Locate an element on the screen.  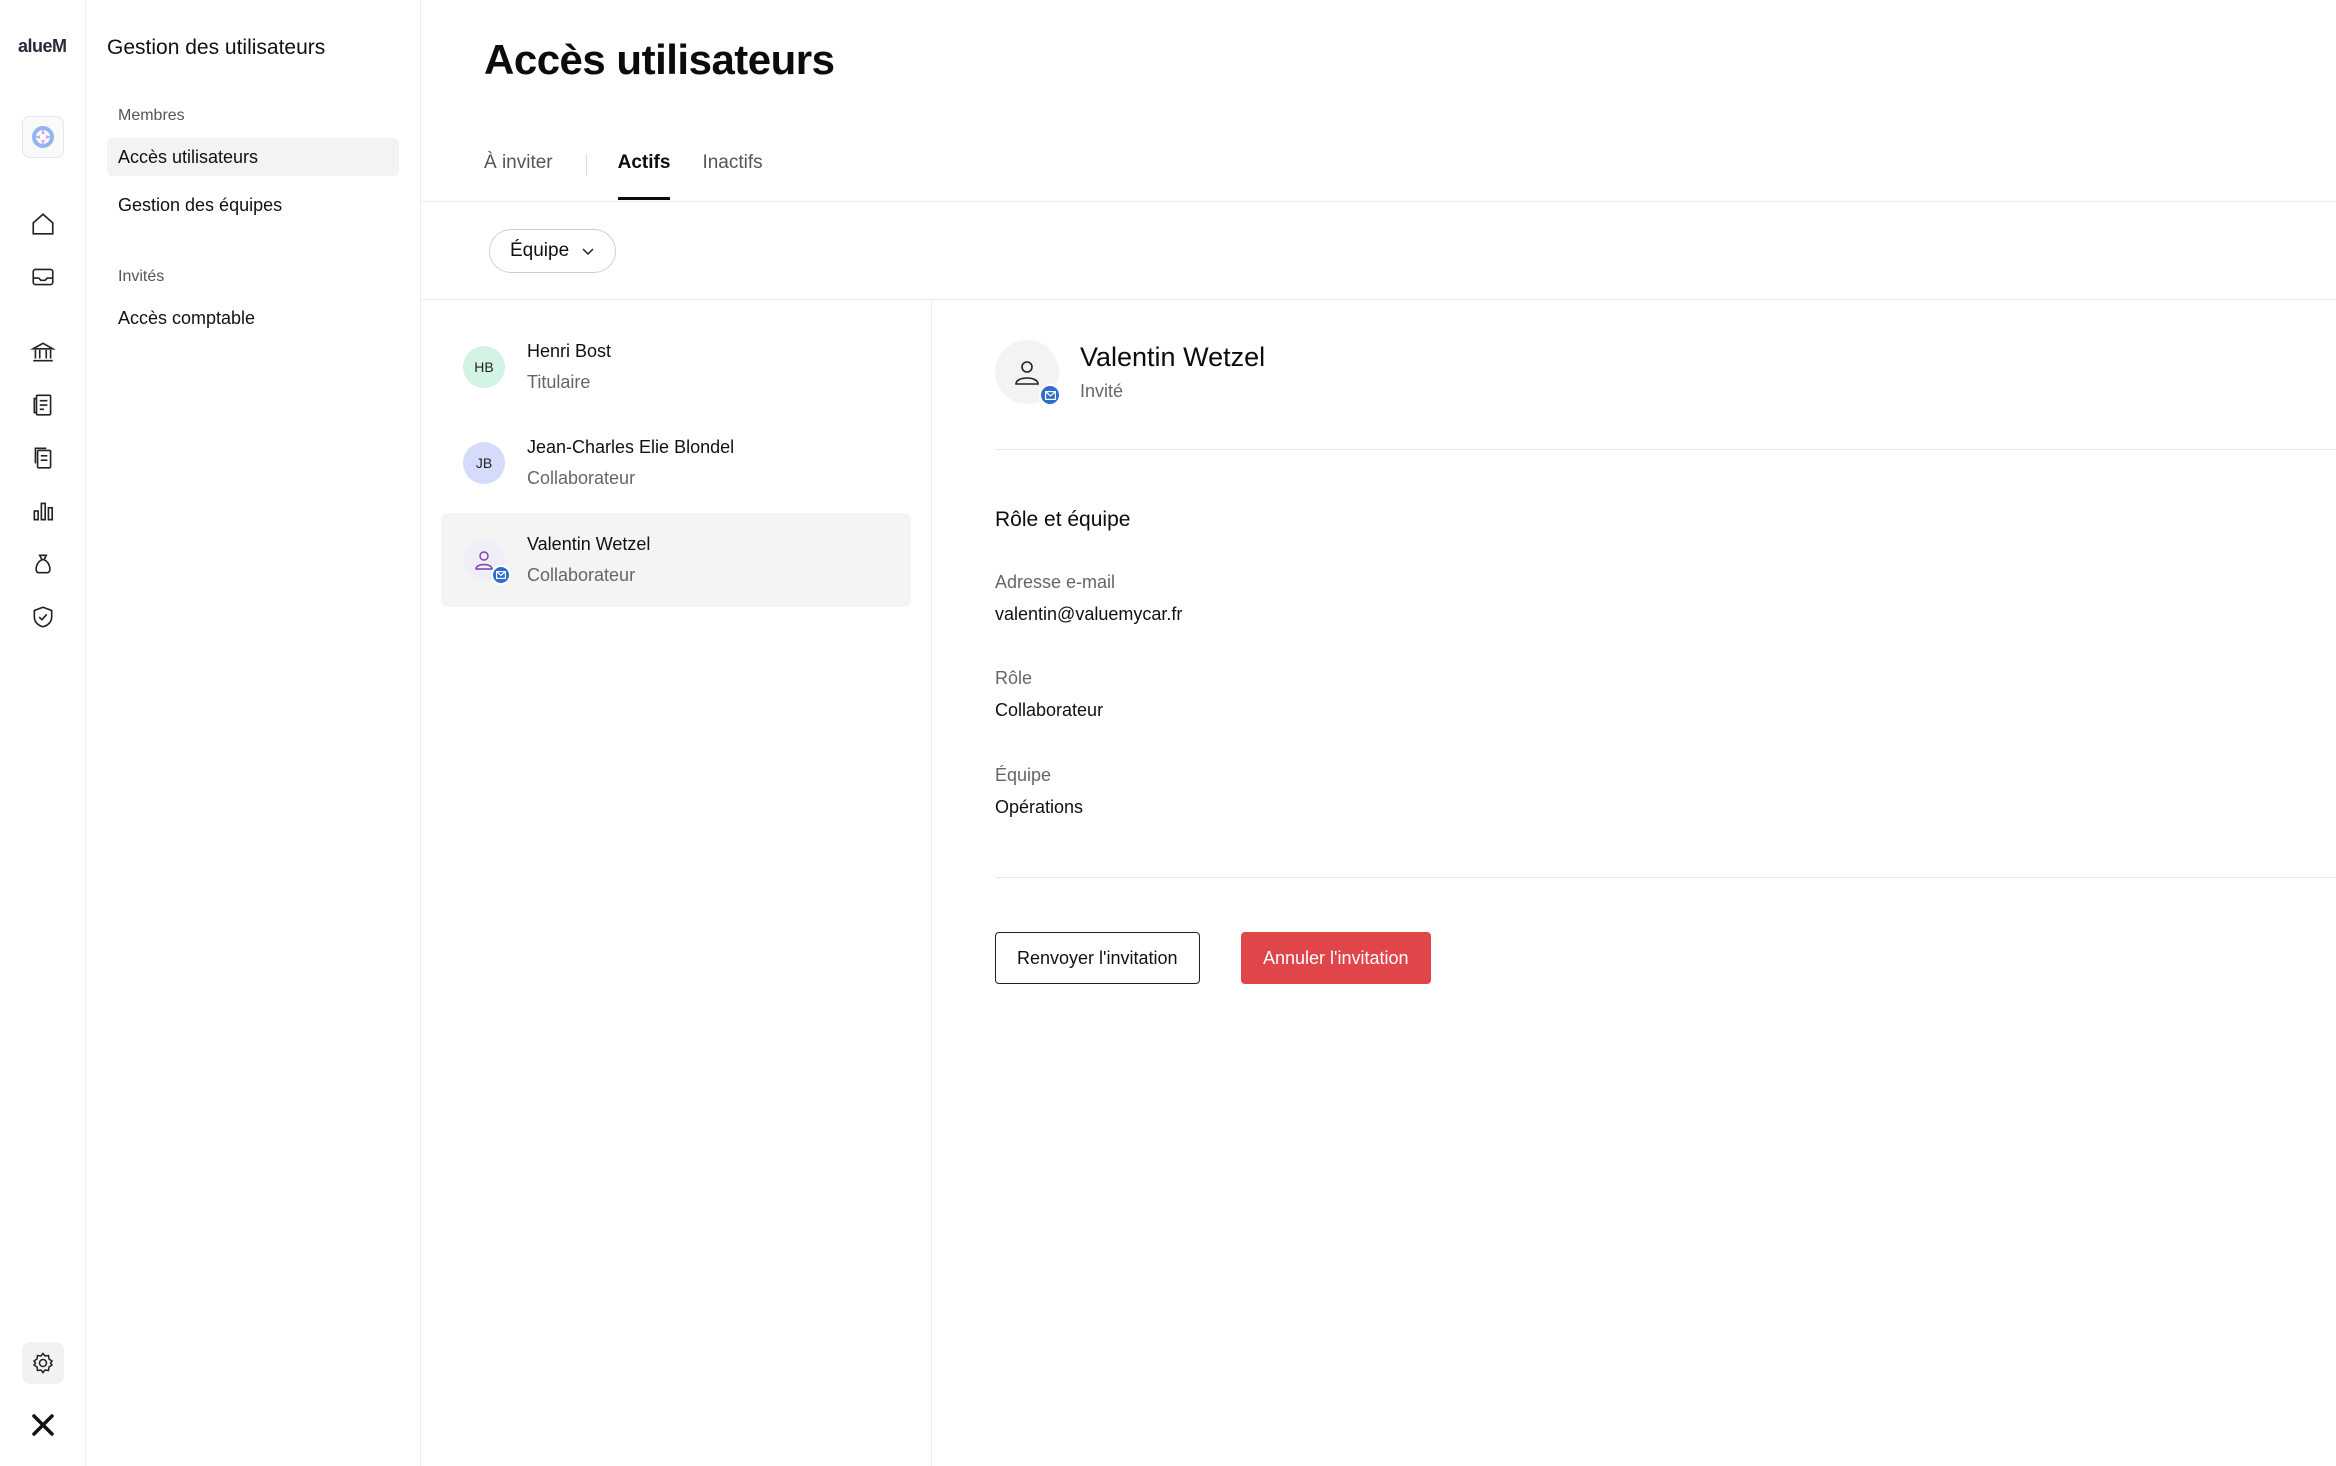
nav-bank is located at coordinates (43, 352).